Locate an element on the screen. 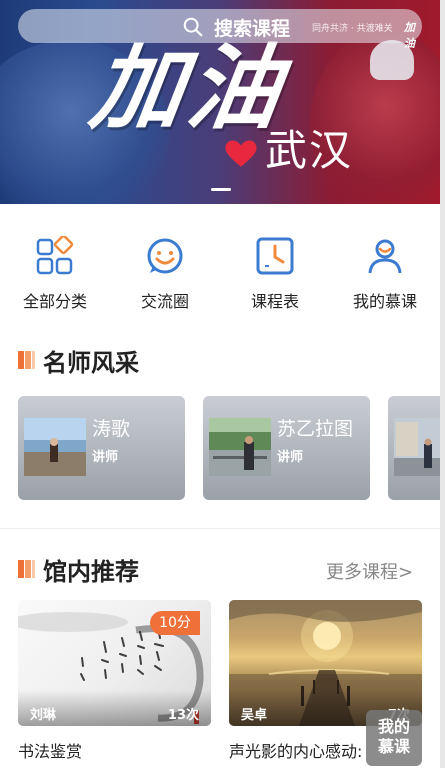 This screenshot has height=768, width=445. nav-item-schedule: 课程表 is located at coordinates (275, 272).